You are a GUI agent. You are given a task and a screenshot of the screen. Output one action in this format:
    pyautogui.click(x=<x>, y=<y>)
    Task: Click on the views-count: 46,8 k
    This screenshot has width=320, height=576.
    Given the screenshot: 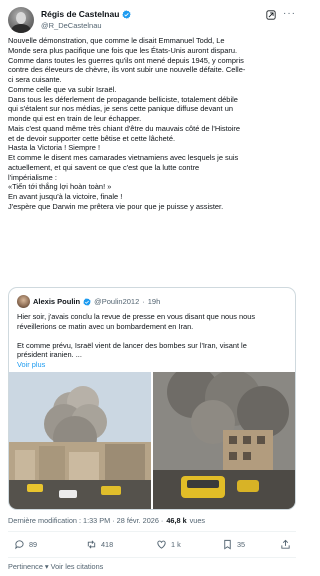 What is the action you would take?
    pyautogui.click(x=176, y=520)
    